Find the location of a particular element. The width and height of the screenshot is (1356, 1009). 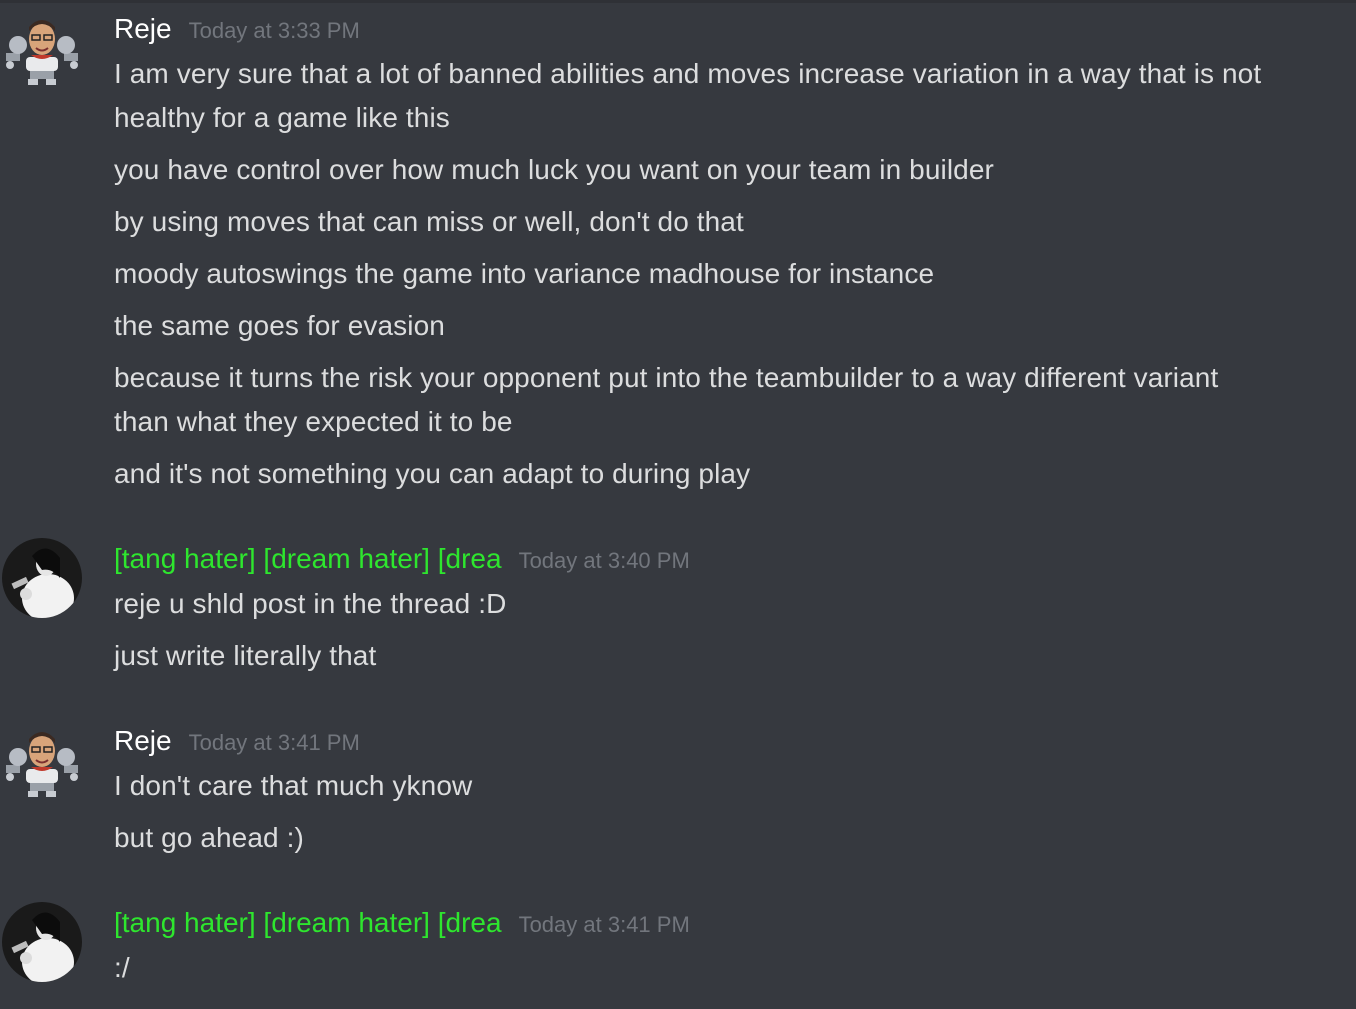

message-text: just write literally that is located at coordinates (245, 655).